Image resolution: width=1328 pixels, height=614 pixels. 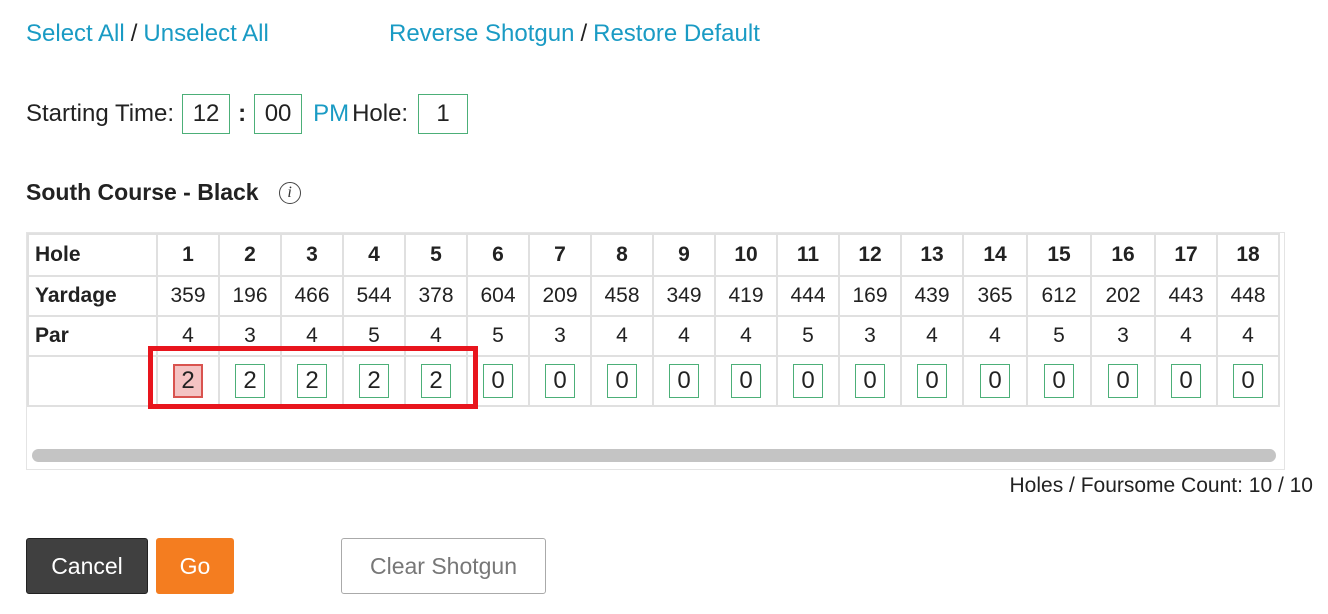 What do you see at coordinates (932, 296) in the screenshot?
I see `yardage-cell: 439` at bounding box center [932, 296].